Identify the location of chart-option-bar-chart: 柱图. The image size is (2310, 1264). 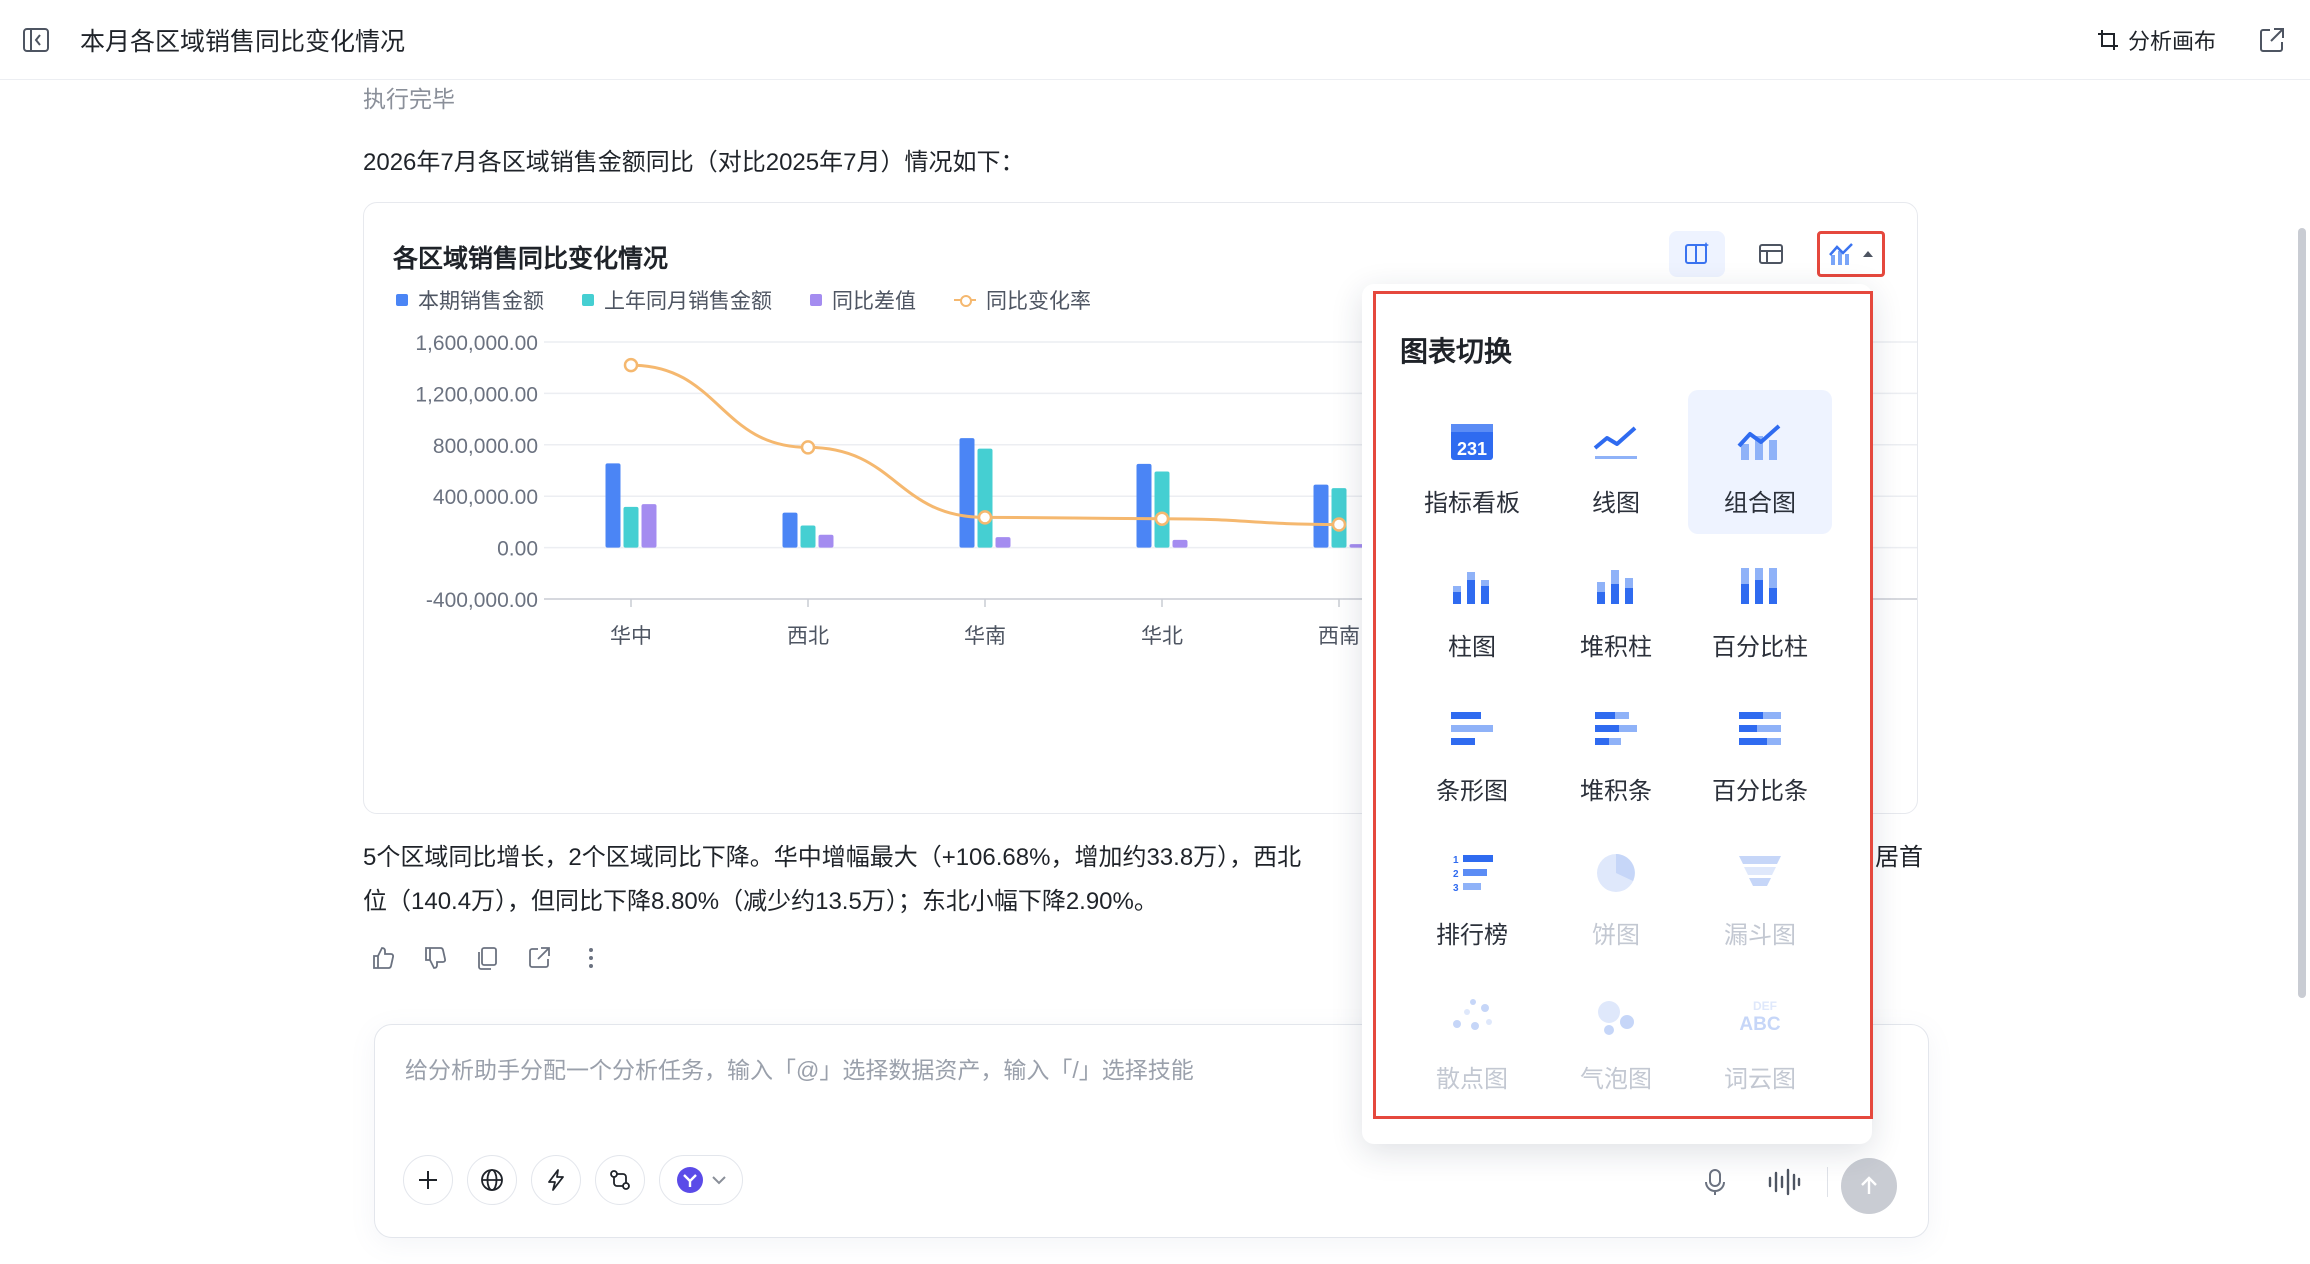
(1472, 606).